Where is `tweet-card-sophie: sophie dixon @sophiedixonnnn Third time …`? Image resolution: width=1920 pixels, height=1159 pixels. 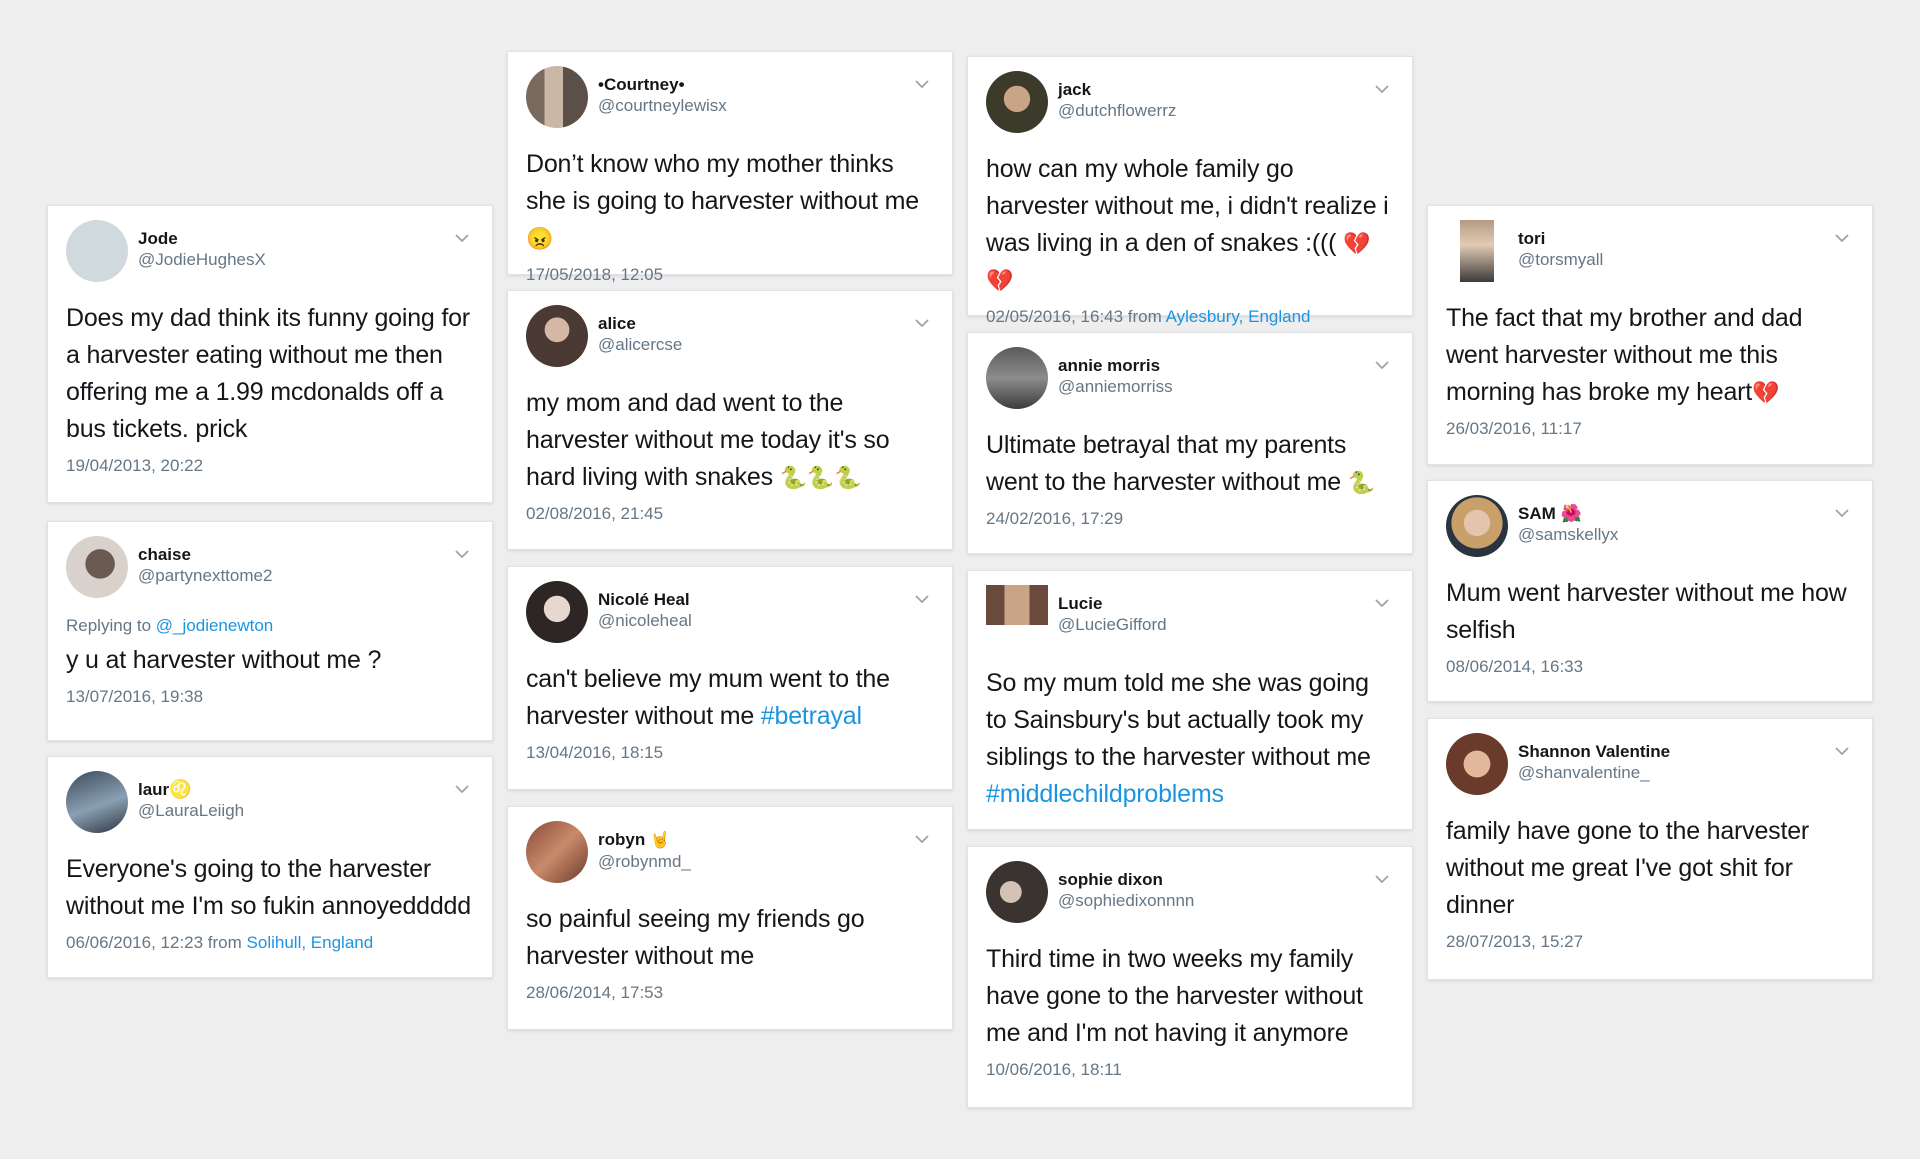 tweet-card-sophie: sophie dixon @sophiedixonnnn Third time … is located at coordinates (1190, 977).